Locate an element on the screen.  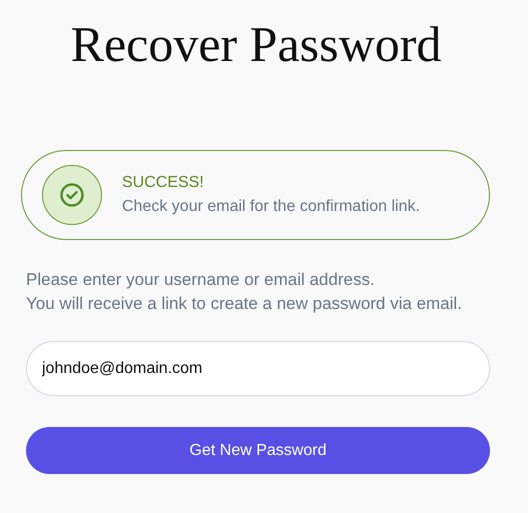
instruction-text: You will receive a link to create a new password via email. is located at coordinates (244, 304).